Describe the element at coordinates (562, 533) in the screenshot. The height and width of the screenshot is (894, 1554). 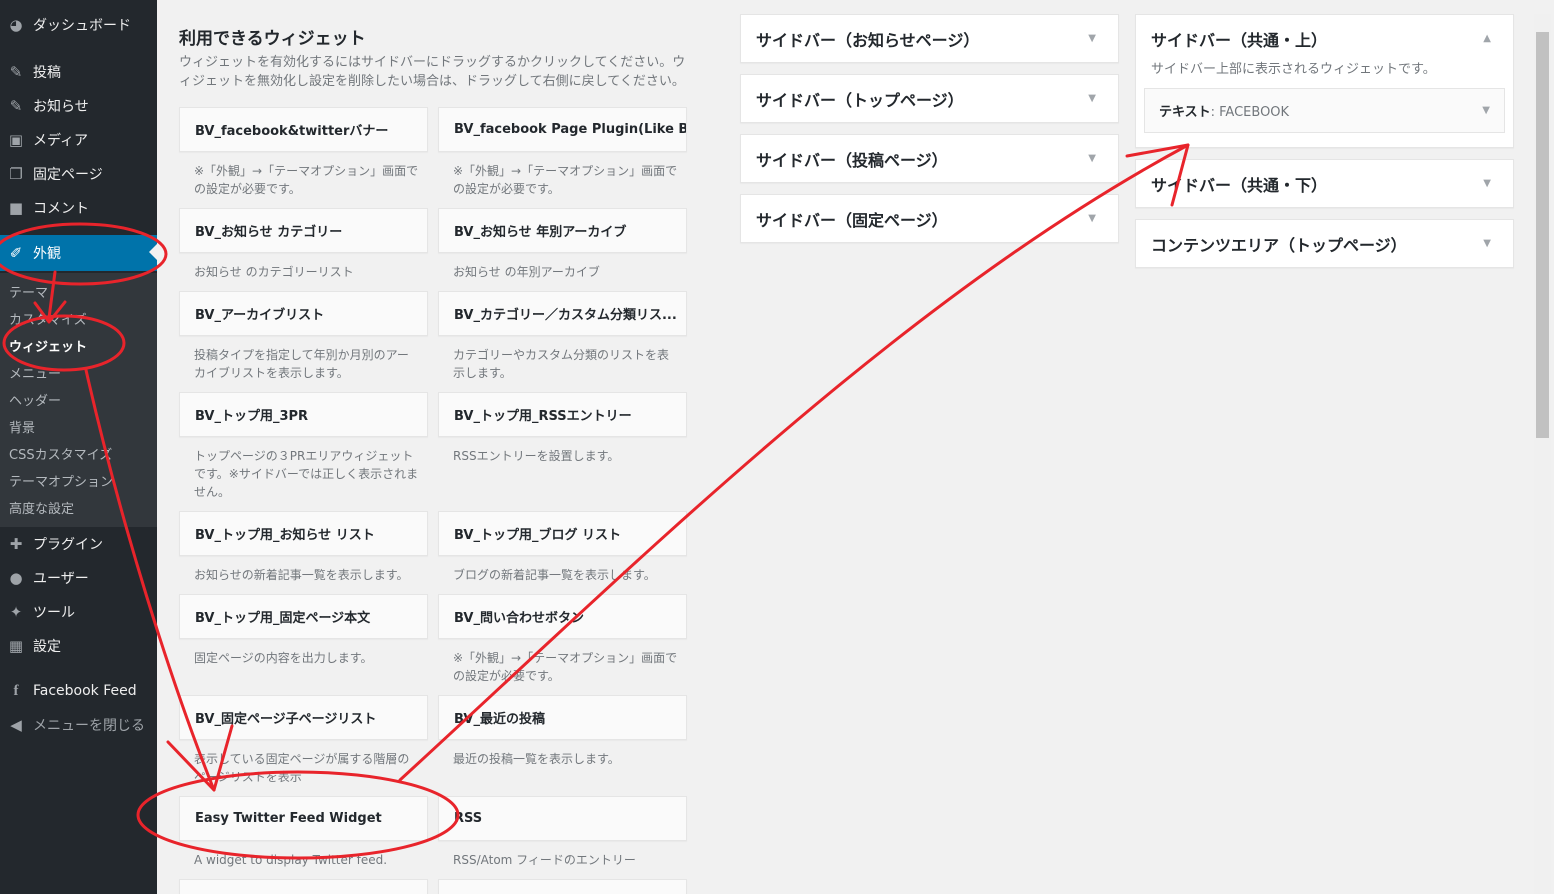
I see `widget-item: BV_トップ用_ブログ リスト` at that location.